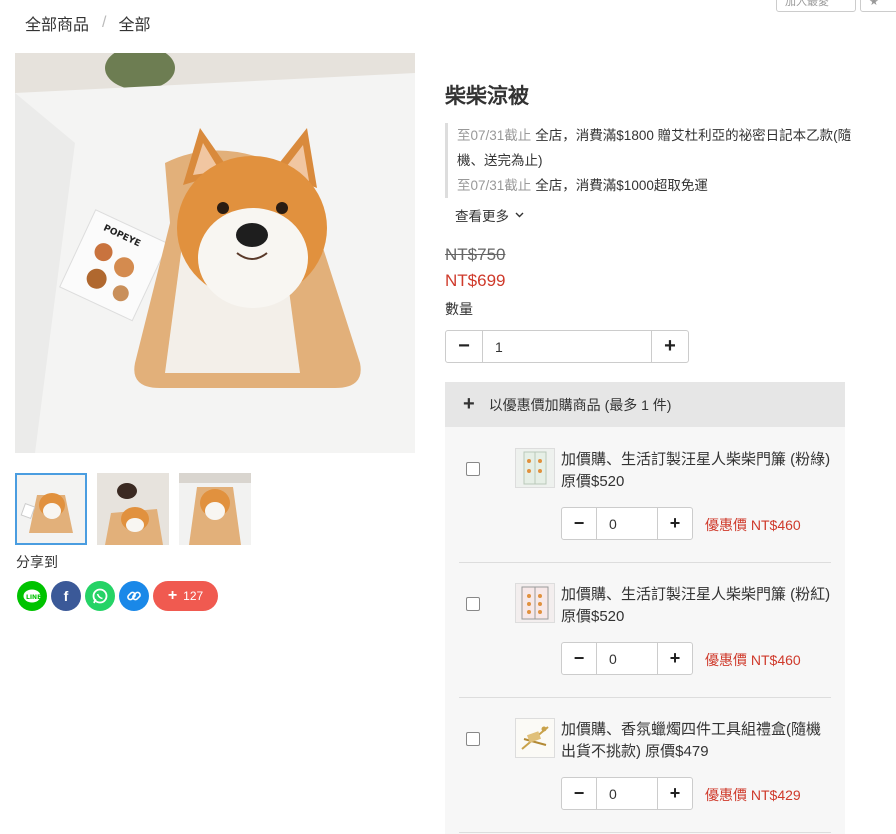  I want to click on share-label: 分享到, so click(37, 562).